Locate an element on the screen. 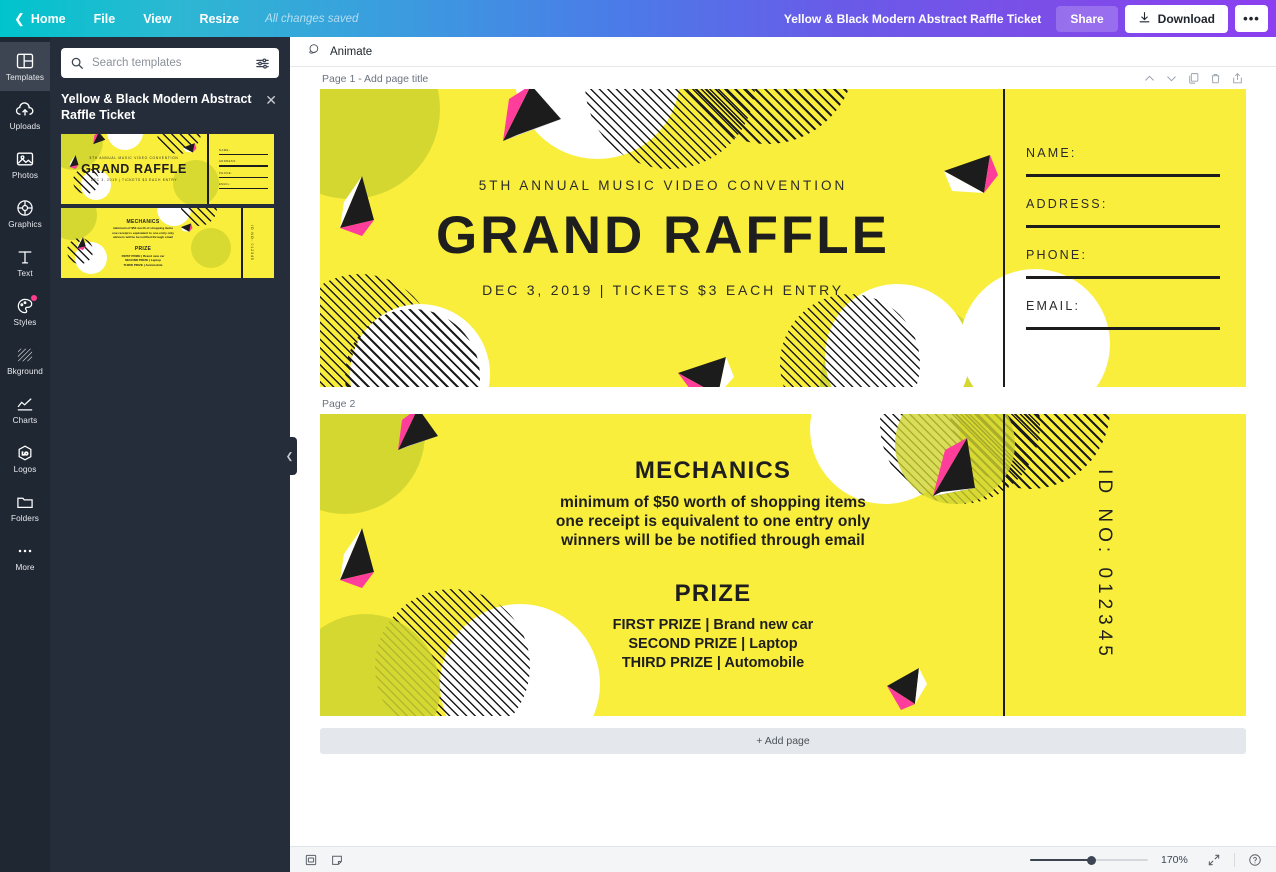  logos-icon: LO is located at coordinates (25, 453).